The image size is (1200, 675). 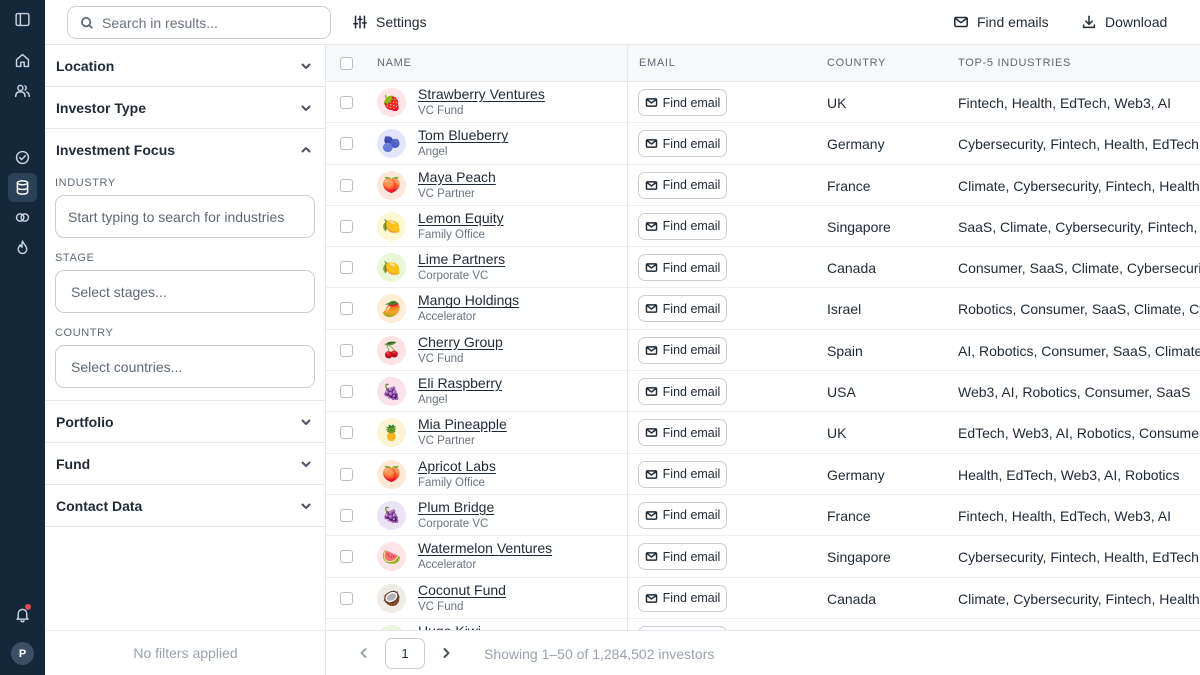 I want to click on investor-name-link: Lime Partners, so click(x=461, y=259).